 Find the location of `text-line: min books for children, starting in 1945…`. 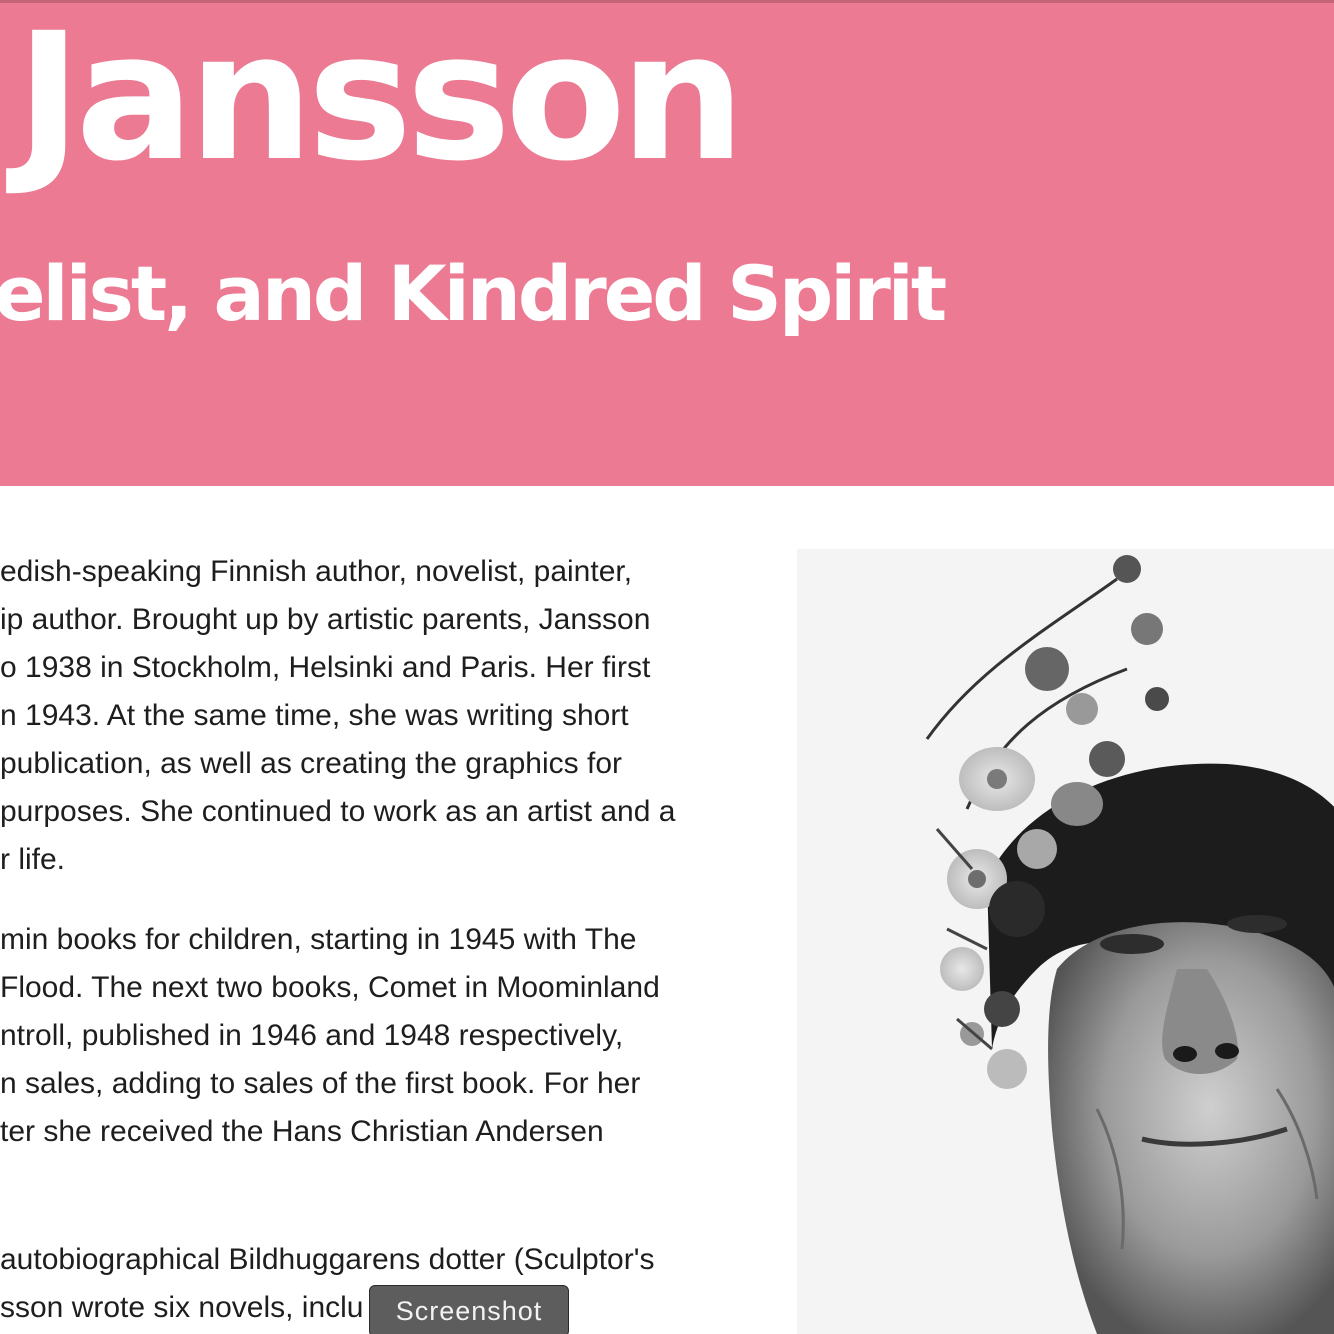

text-line: min books for children, starting in 1945… is located at coordinates (318, 939).